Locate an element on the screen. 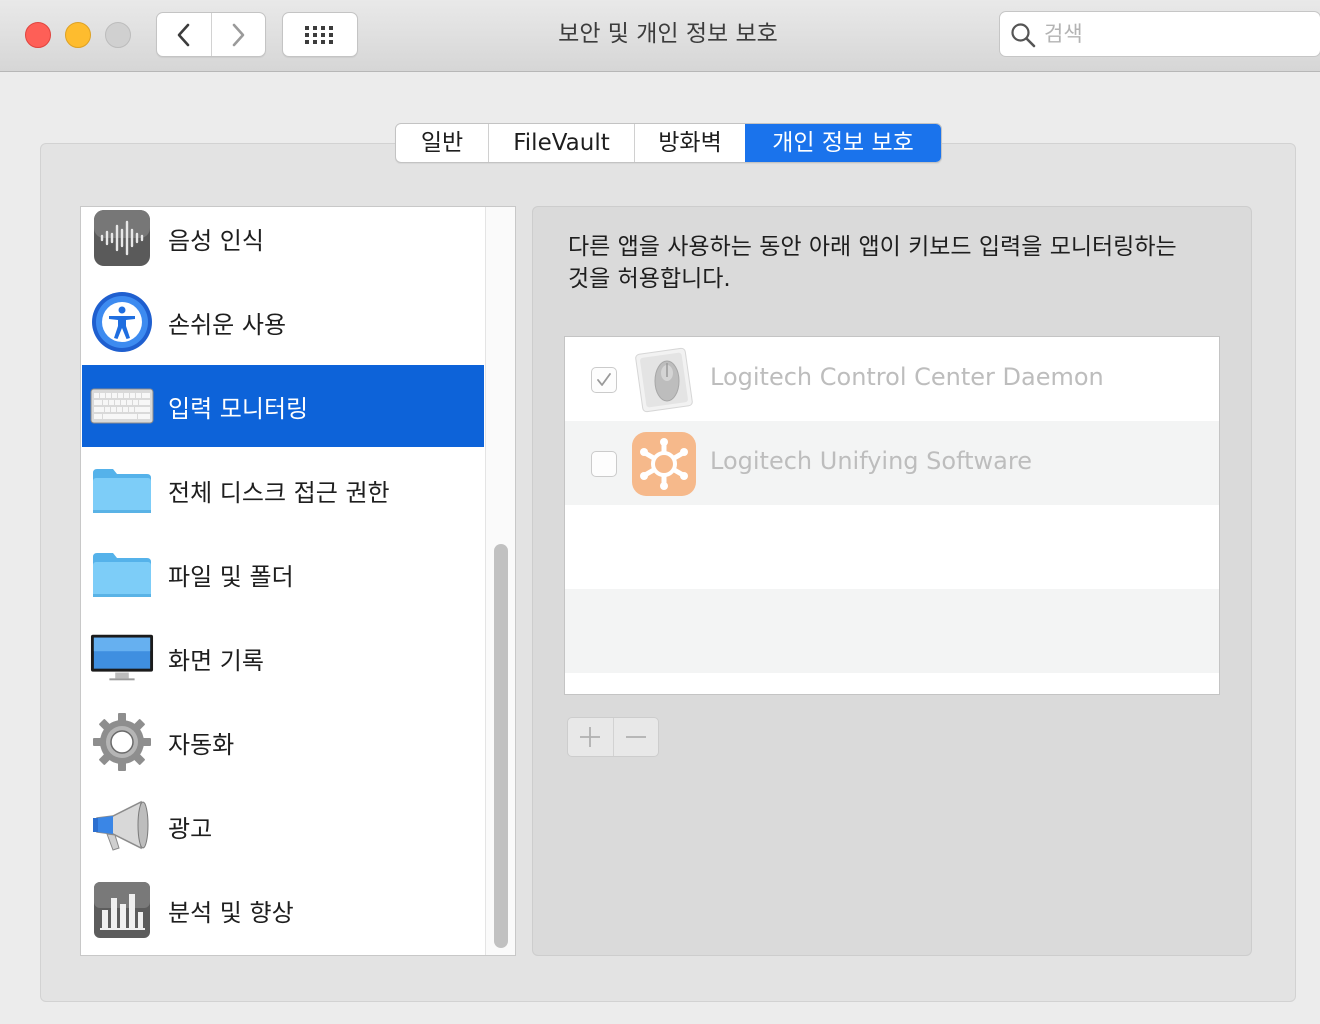  sidebar-item-automation: 자동화 is located at coordinates (283, 742).